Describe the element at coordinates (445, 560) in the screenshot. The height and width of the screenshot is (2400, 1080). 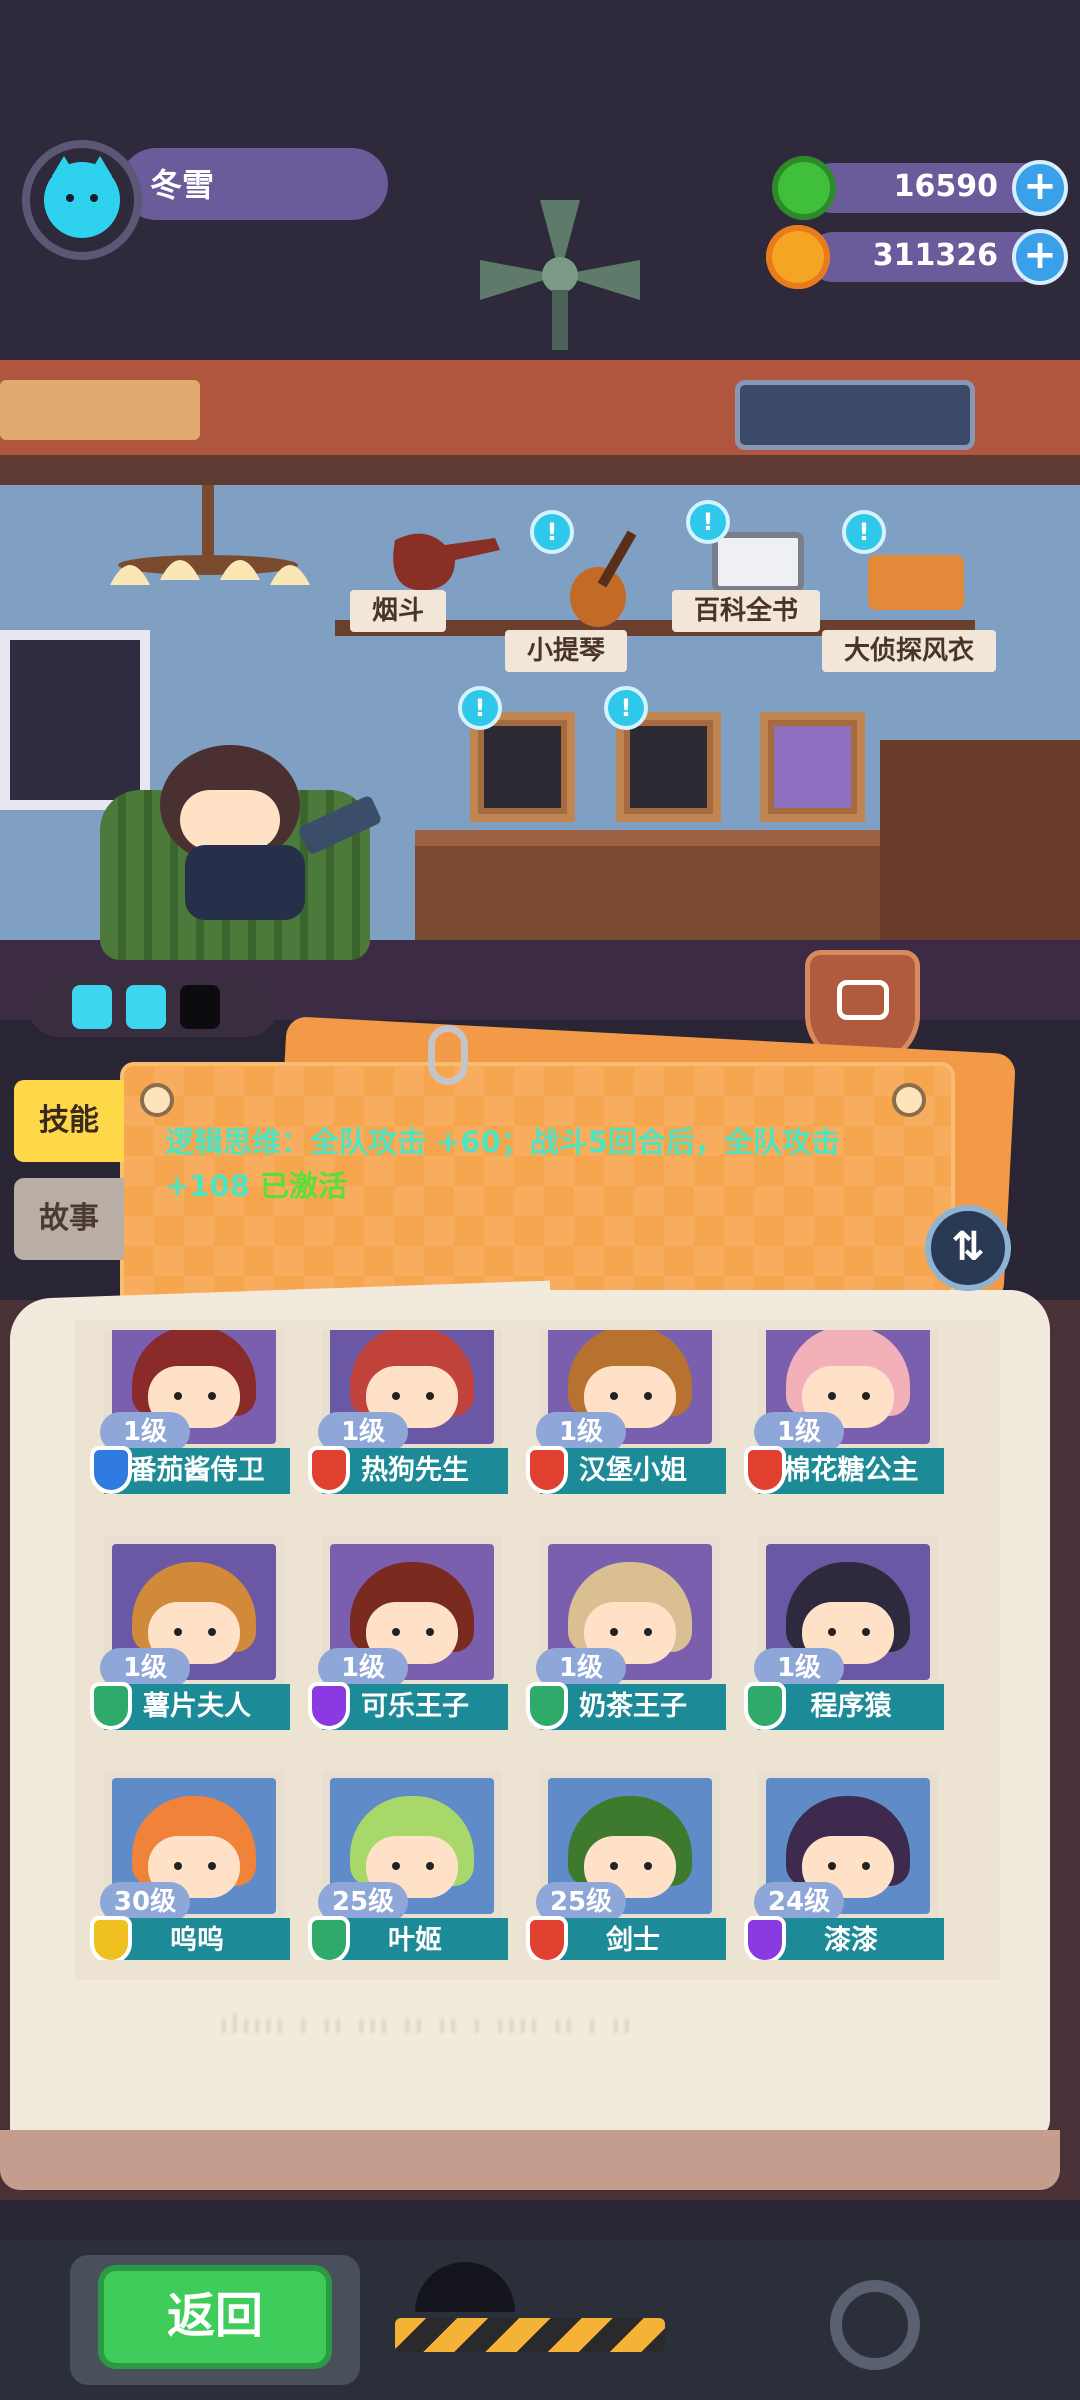
I see `pipe-icon` at that location.